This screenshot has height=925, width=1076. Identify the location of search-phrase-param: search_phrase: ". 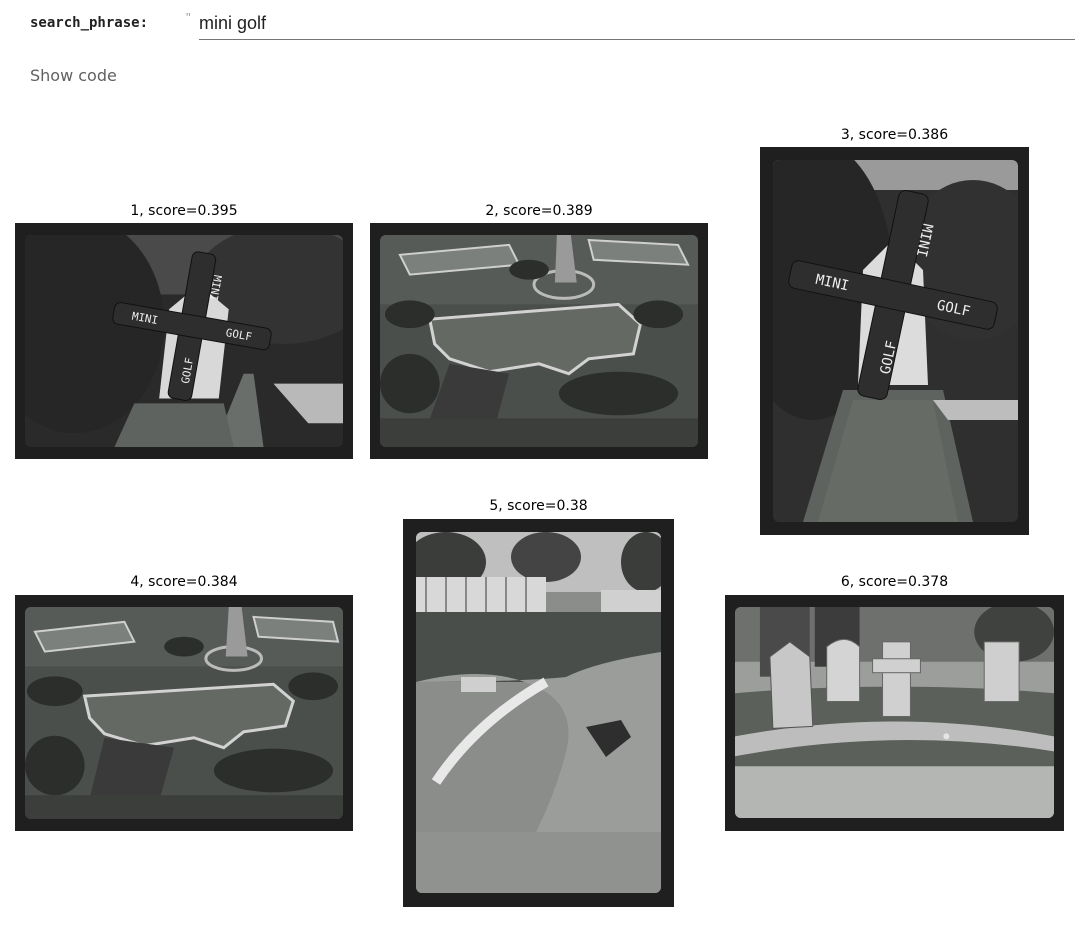
(553, 24).